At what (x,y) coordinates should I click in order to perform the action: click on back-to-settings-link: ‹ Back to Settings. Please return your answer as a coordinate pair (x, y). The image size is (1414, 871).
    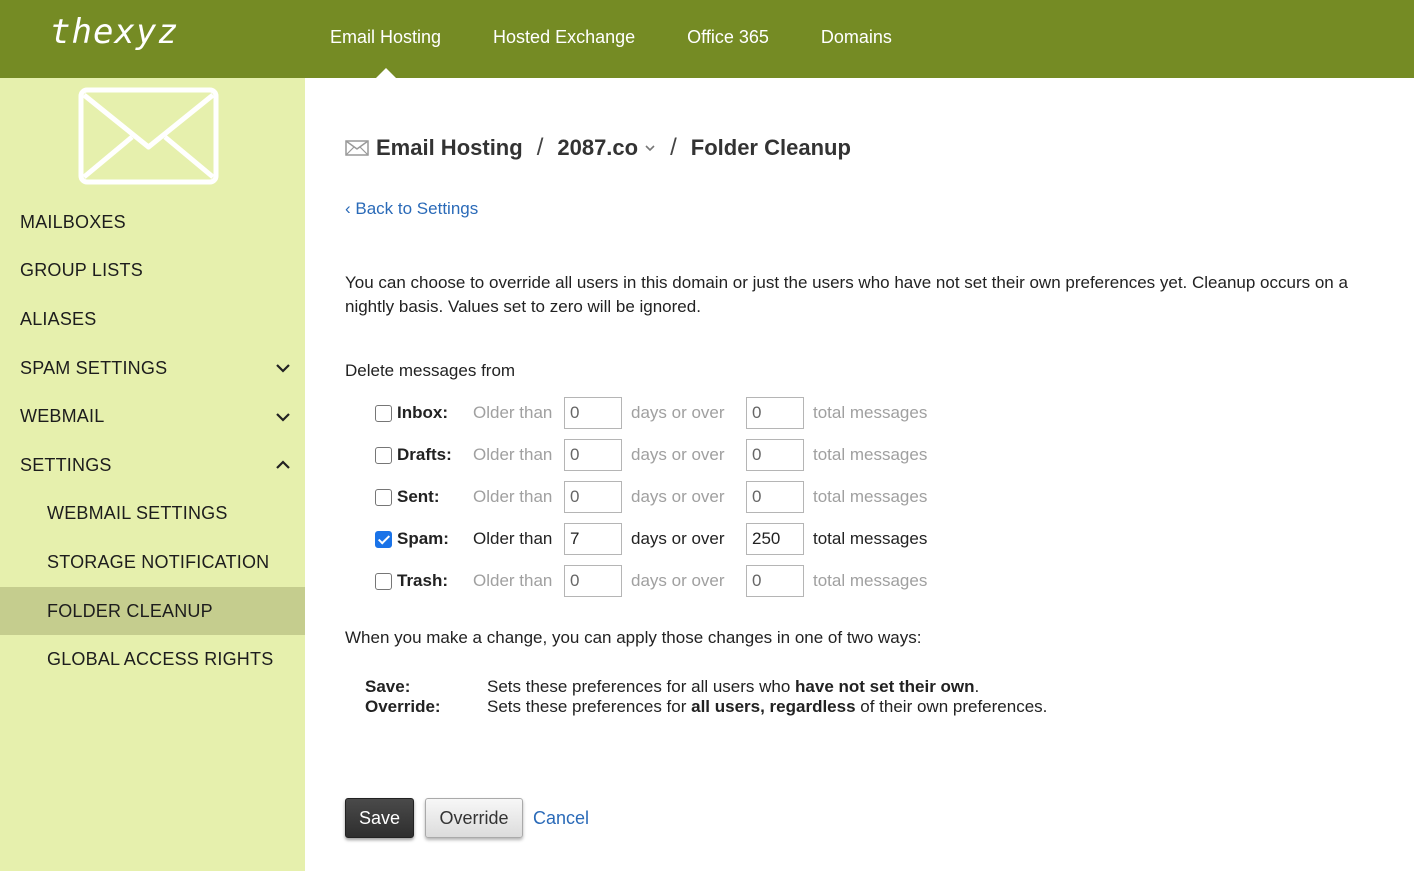
    Looking at the image, I should click on (411, 209).